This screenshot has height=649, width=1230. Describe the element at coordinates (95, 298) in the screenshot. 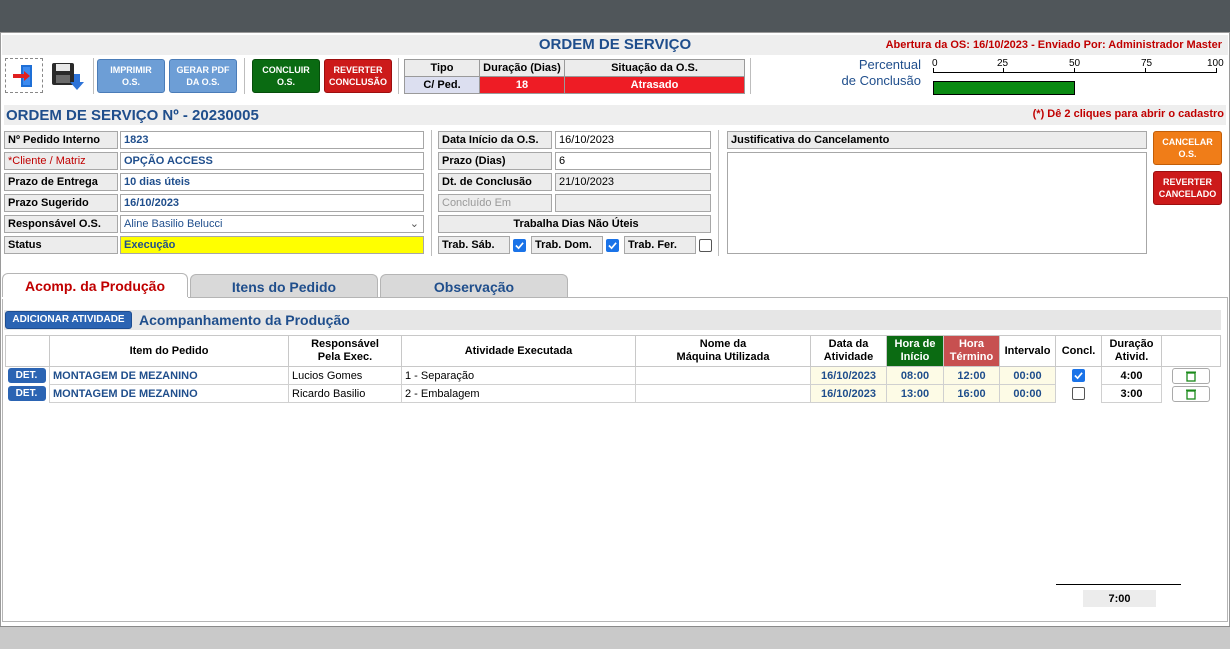

I see `active-tab-joint` at that location.